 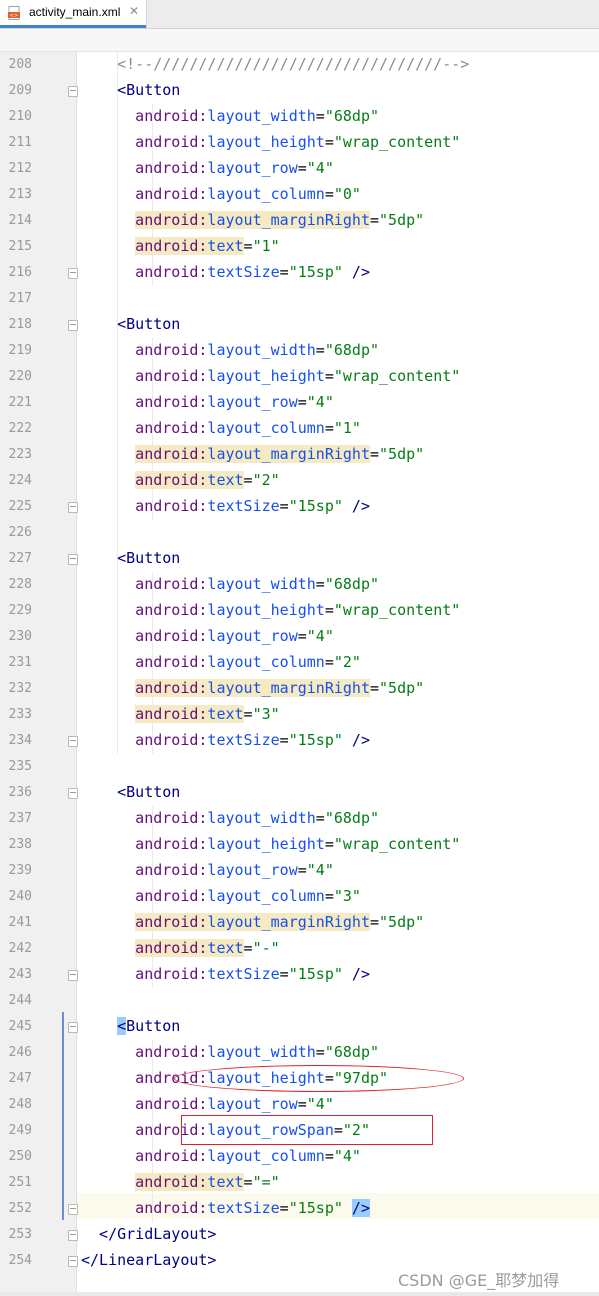 What do you see at coordinates (288, 688) in the screenshot?
I see `code-token: layout_marginRight` at bounding box center [288, 688].